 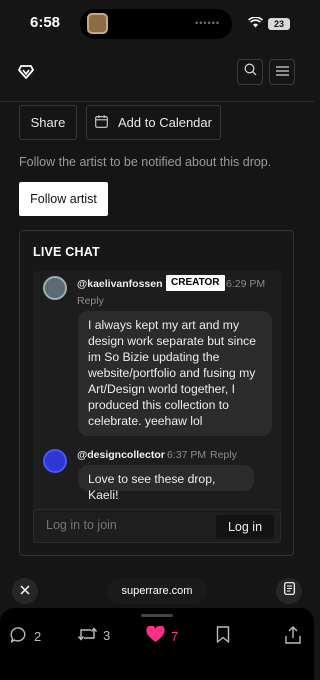 I want to click on share-button-label: Share, so click(x=48, y=122).